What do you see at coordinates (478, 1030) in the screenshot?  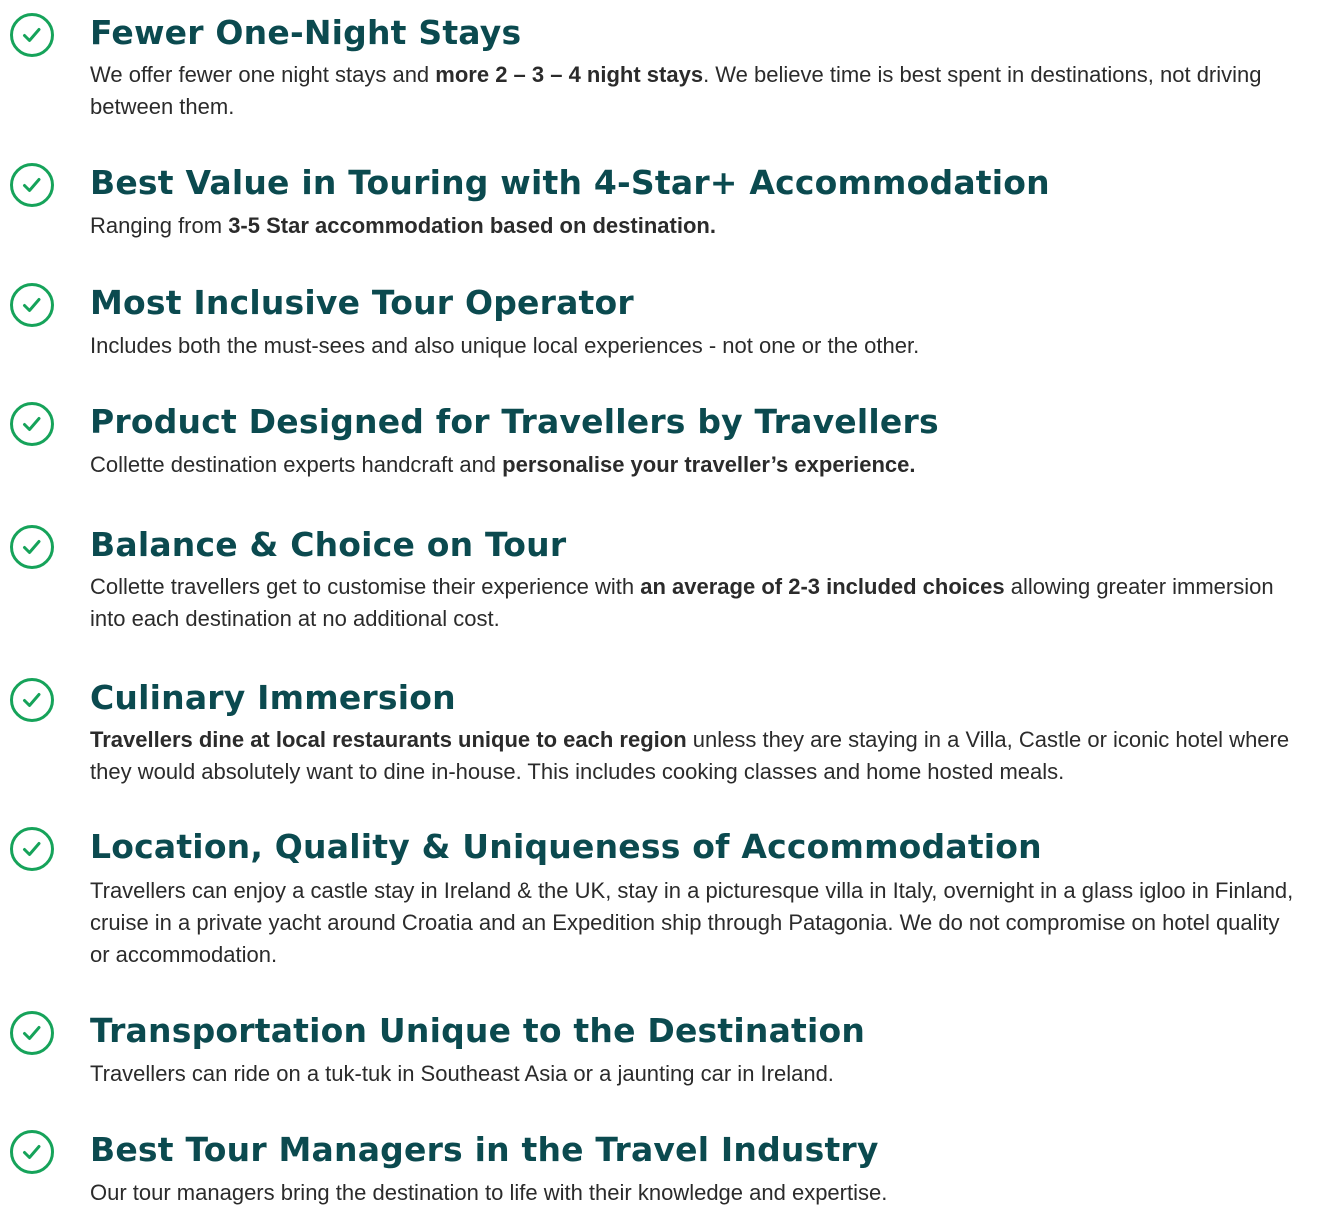 I see `benefit-title: Transportation Unique to the Destination` at bounding box center [478, 1030].